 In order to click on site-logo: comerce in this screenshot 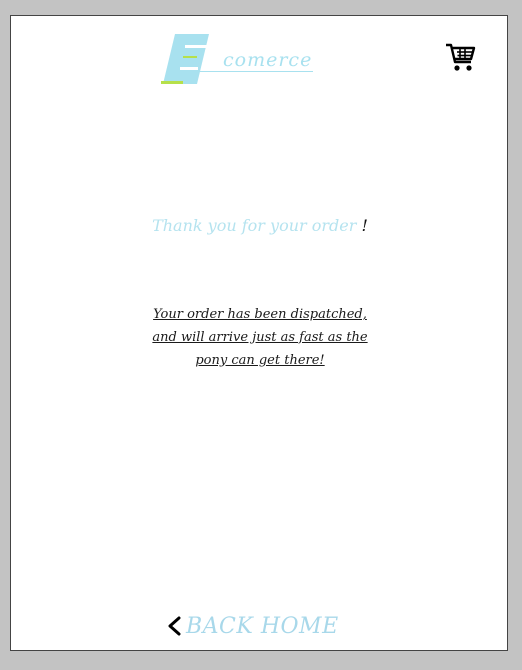, I will do `click(241, 59)`.